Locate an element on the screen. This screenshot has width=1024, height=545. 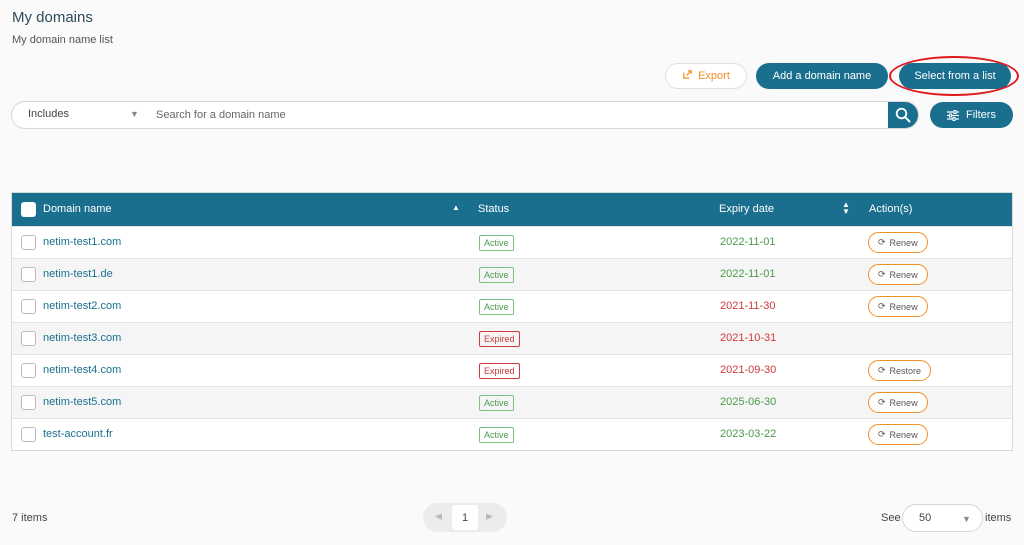
filters-label: Filters is located at coordinates (981, 115).